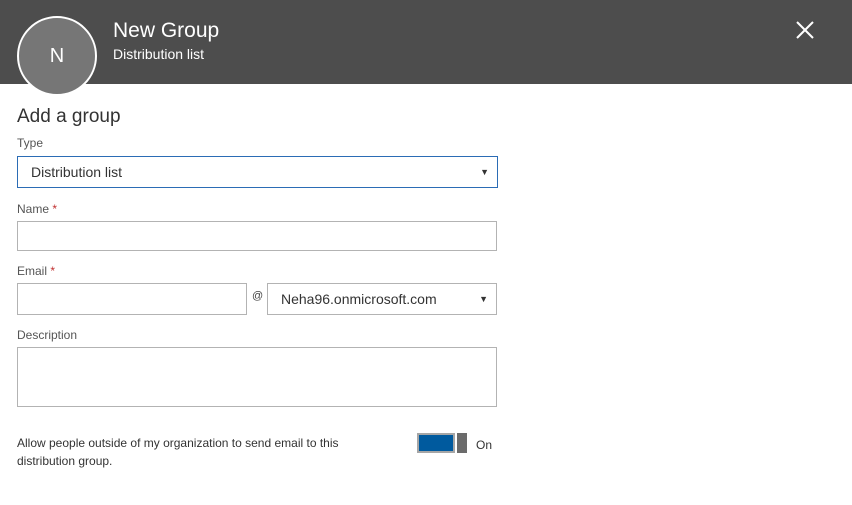  What do you see at coordinates (30, 143) in the screenshot?
I see `type-label: Type` at bounding box center [30, 143].